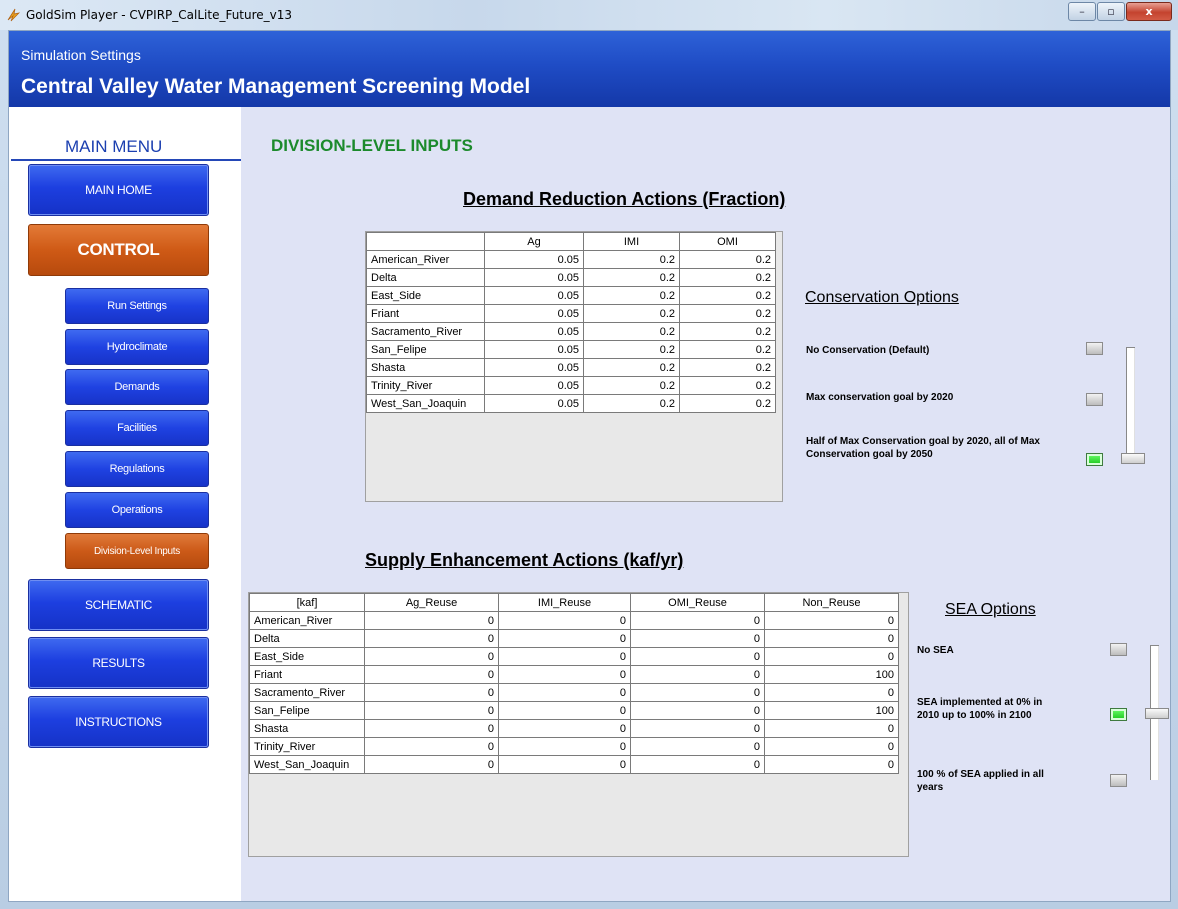 The image size is (1178, 909). Describe the element at coordinates (1154, 645) in the screenshot. I see `slider-tick` at that location.